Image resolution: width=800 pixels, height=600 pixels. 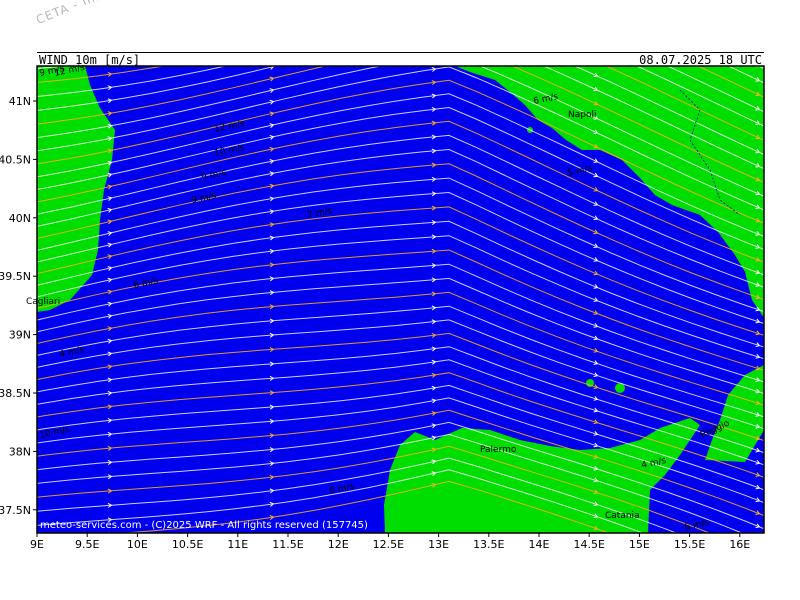 What do you see at coordinates (37, 544) in the screenshot?
I see `lon-tick-label: 9E` at bounding box center [37, 544].